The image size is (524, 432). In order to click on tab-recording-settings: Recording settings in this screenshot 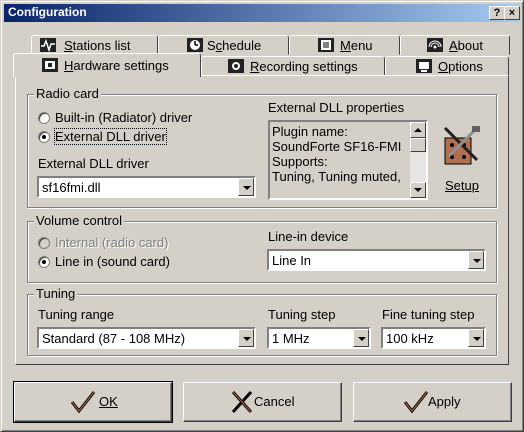, I will do `click(293, 66)`.